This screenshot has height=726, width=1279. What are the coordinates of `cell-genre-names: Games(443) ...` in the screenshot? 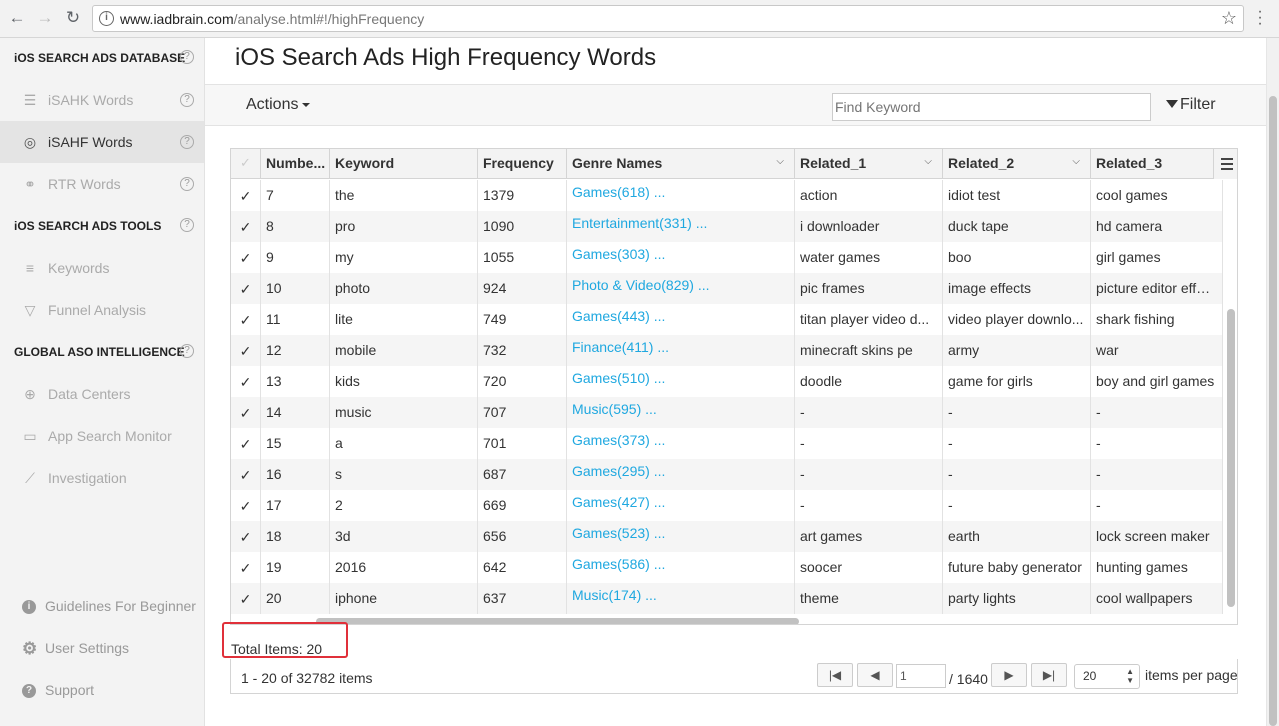 It's located at (681, 319).